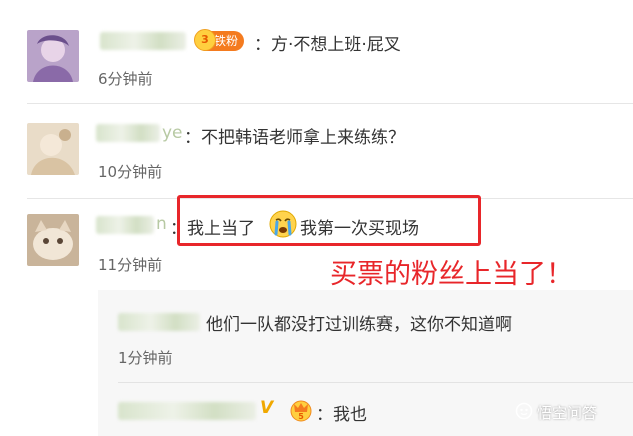 The image size is (633, 436). Describe the element at coordinates (267, 408) in the screenshot. I see `verified-mark: V` at that location.